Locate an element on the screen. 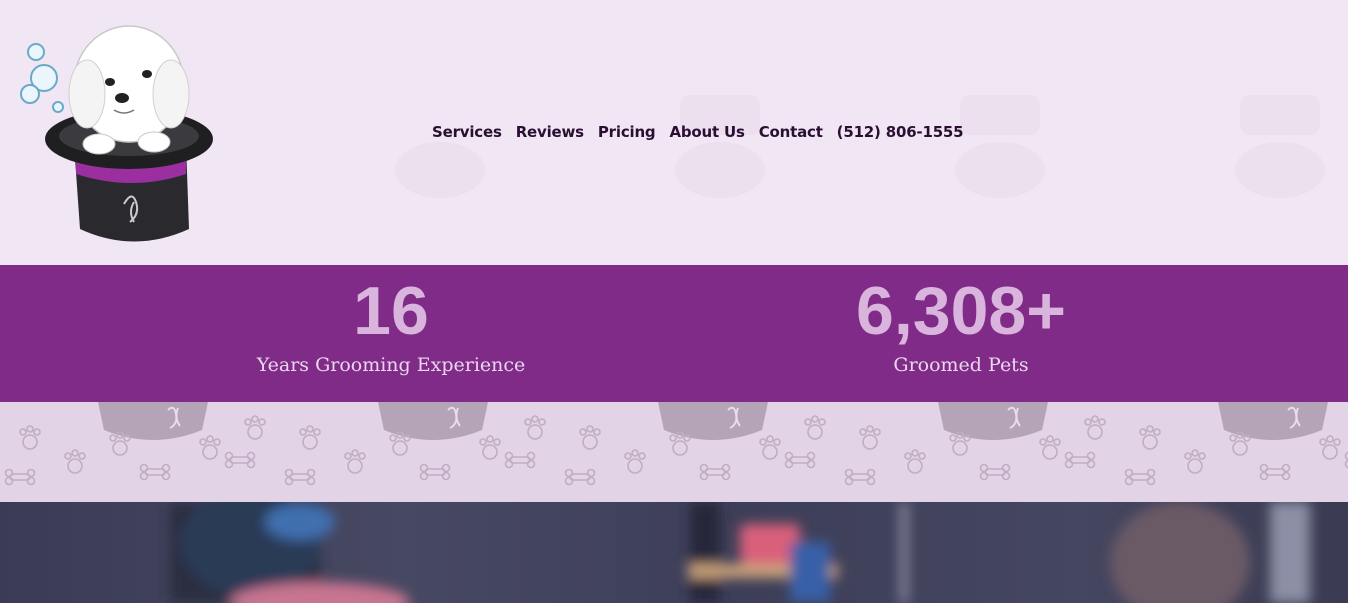  nav-link-about-us: About Us is located at coordinates (706, 132).